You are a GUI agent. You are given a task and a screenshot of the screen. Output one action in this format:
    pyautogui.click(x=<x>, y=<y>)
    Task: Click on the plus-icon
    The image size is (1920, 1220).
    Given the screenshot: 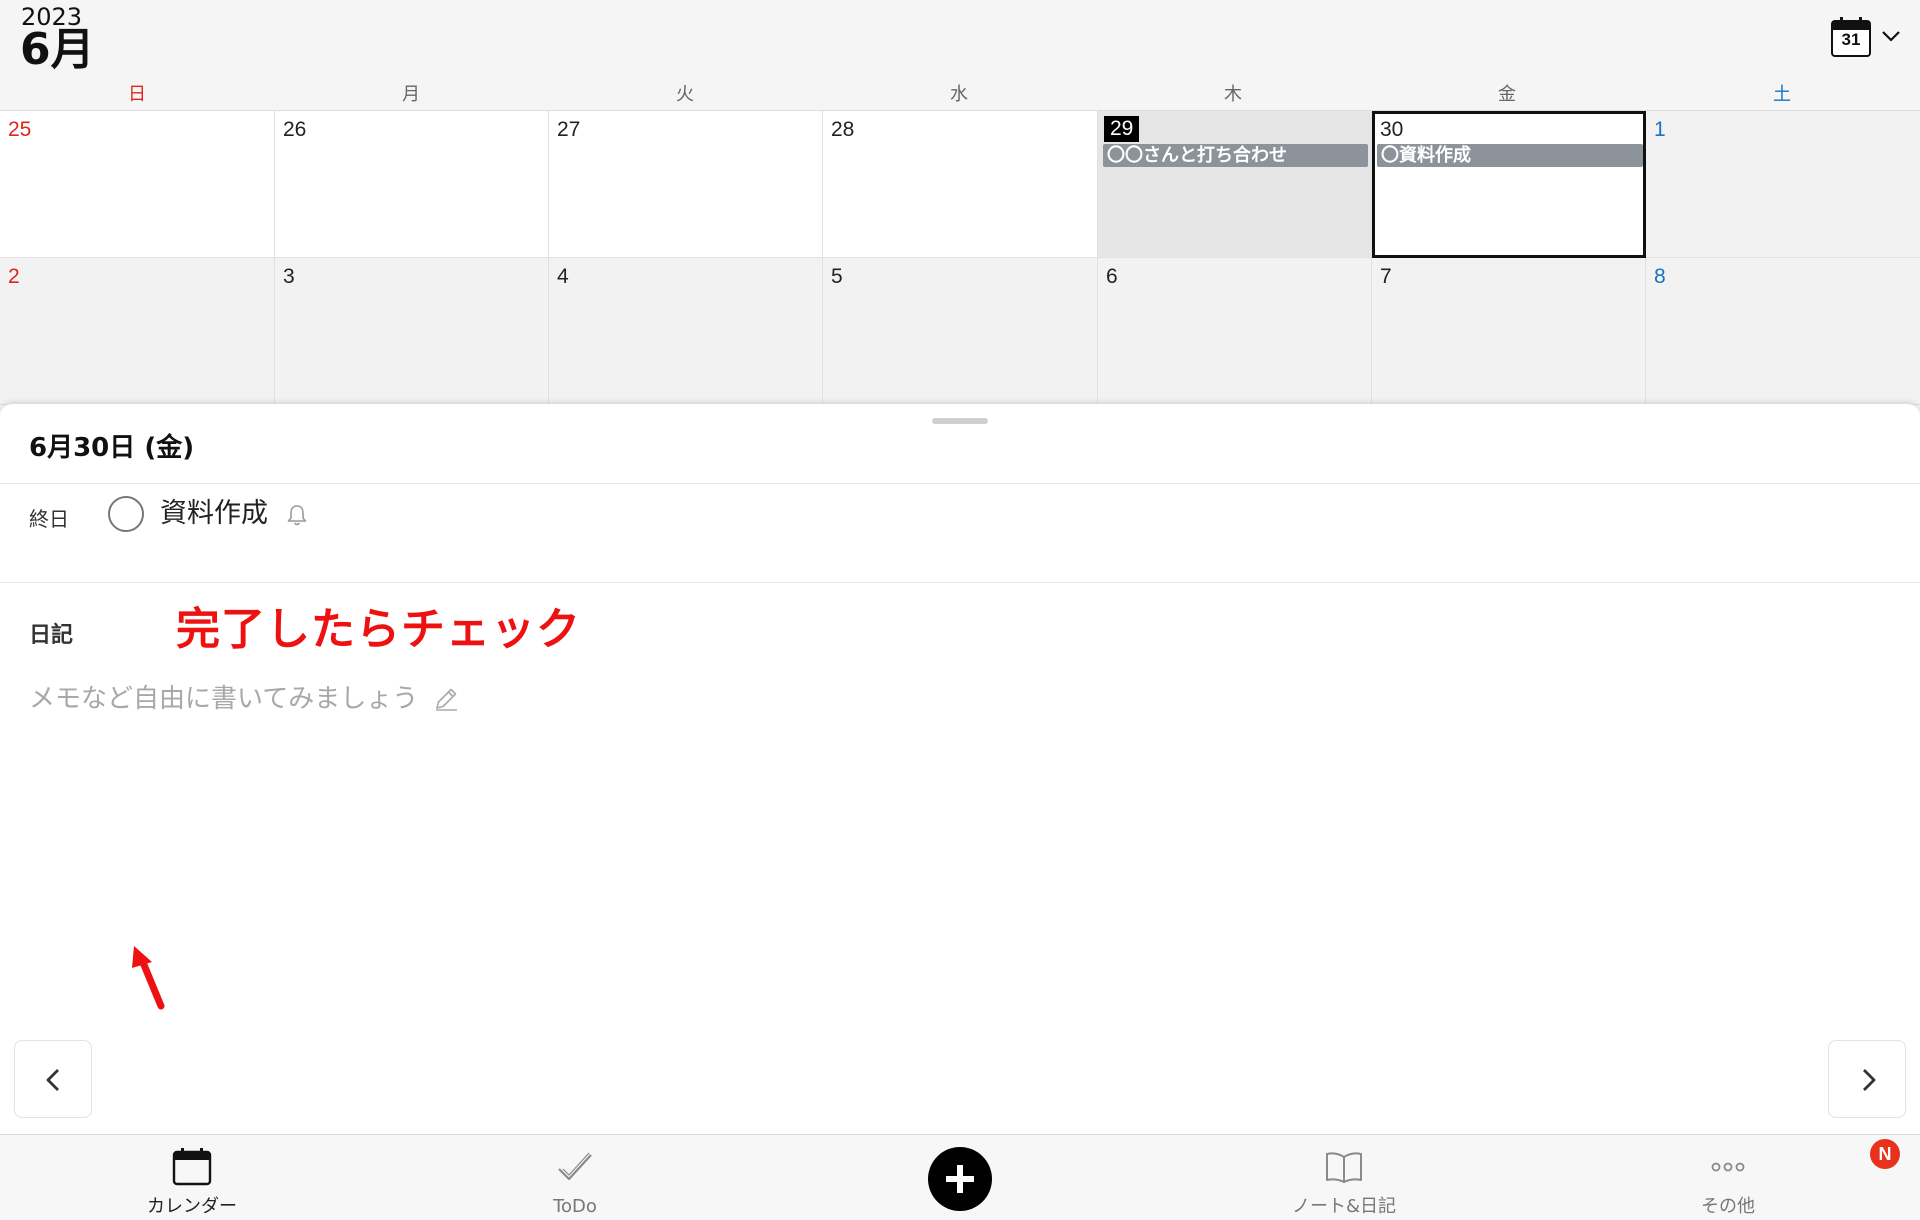 What is the action you would take?
    pyautogui.click(x=960, y=1179)
    